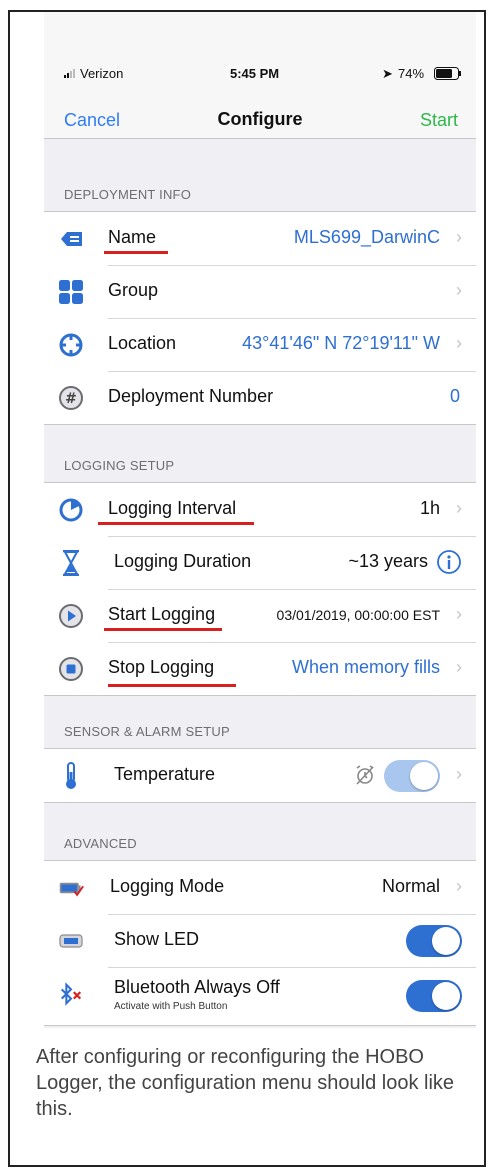 This screenshot has width=494, height=1173. What do you see at coordinates (412, 776) in the screenshot?
I see `temperature-toggle` at bounding box center [412, 776].